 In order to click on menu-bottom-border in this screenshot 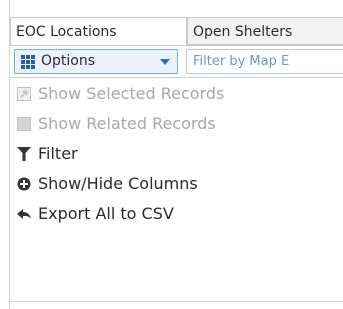, I will do `click(176, 301)`.